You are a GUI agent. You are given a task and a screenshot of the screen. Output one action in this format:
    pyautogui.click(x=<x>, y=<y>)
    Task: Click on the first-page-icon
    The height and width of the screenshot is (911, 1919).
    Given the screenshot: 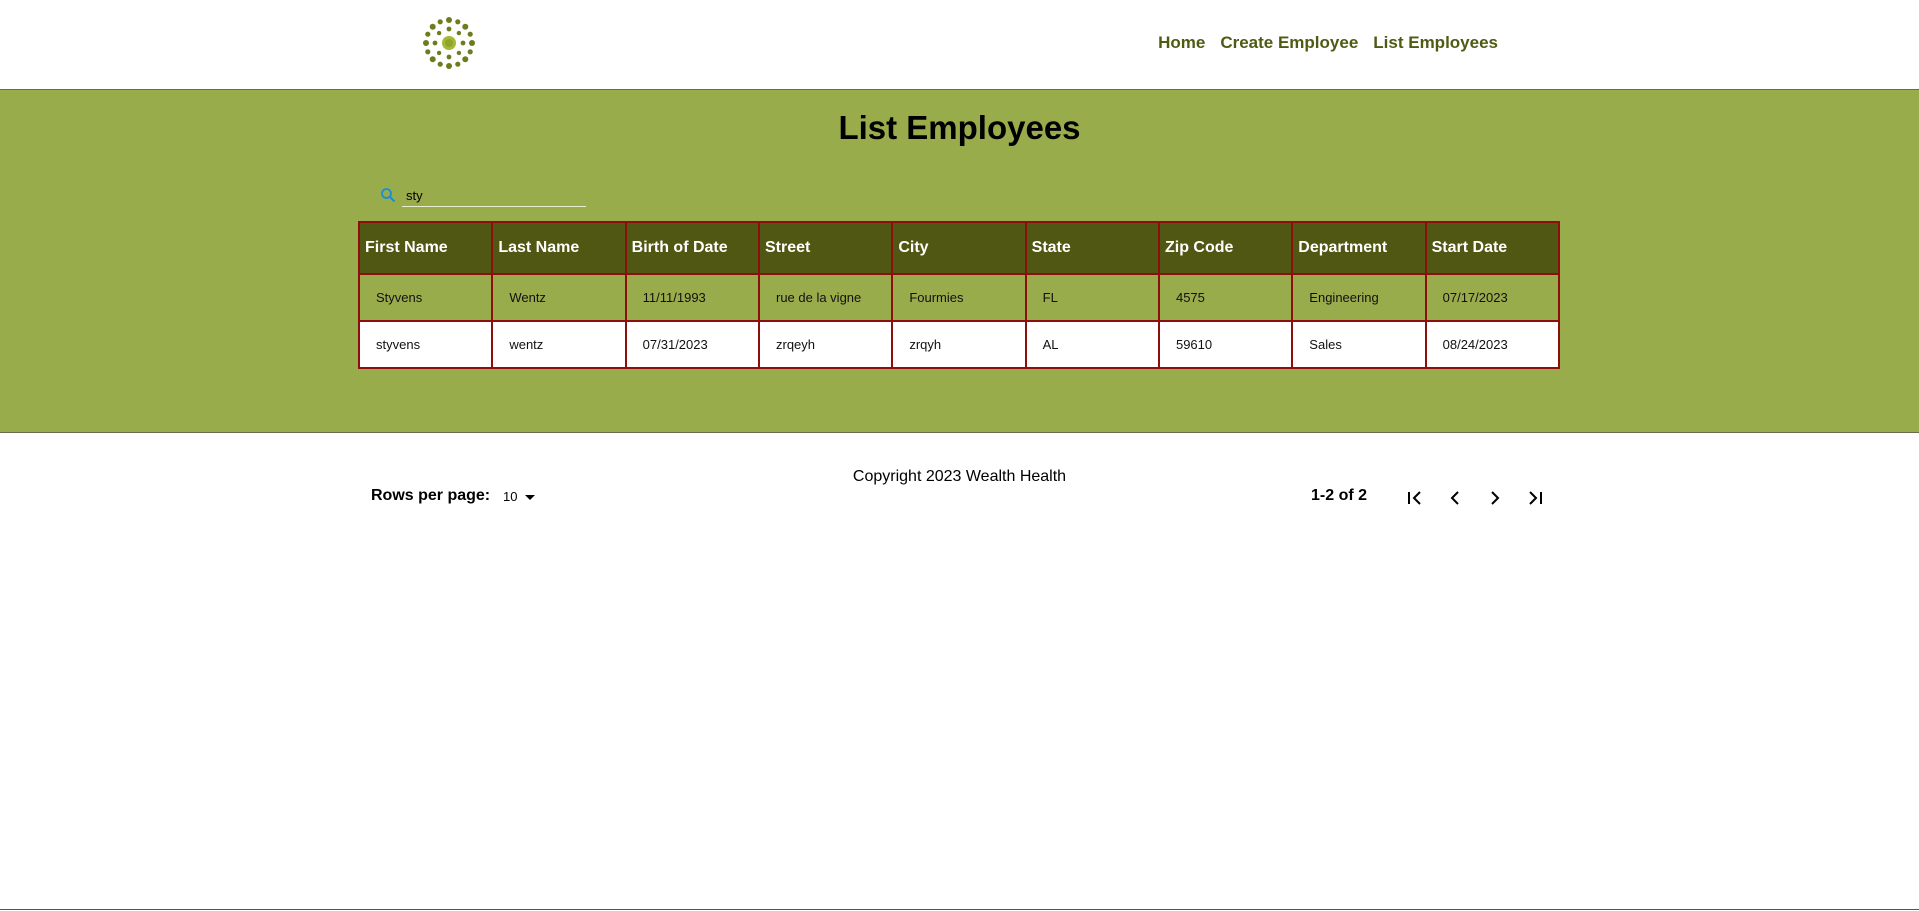 What is the action you would take?
    pyautogui.click(x=1414, y=498)
    